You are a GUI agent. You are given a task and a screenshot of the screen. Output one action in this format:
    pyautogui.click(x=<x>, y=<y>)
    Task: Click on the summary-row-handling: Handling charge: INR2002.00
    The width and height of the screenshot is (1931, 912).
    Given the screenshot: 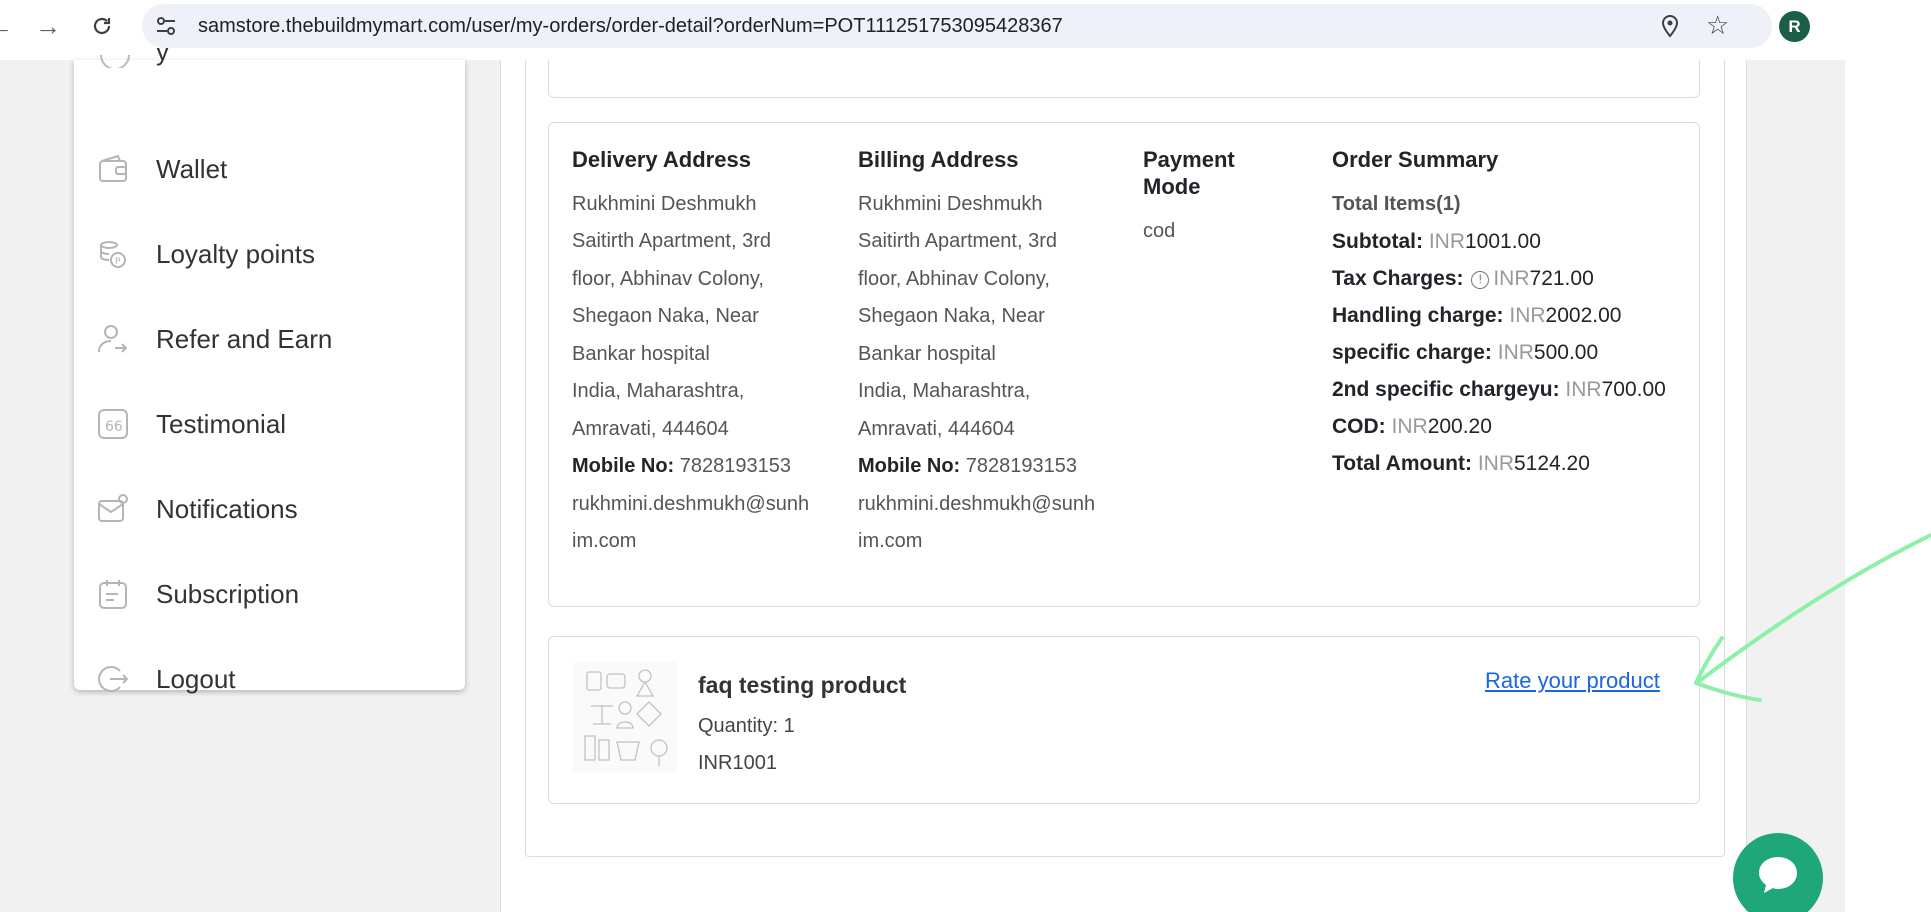 What is the action you would take?
    pyautogui.click(x=1476, y=316)
    